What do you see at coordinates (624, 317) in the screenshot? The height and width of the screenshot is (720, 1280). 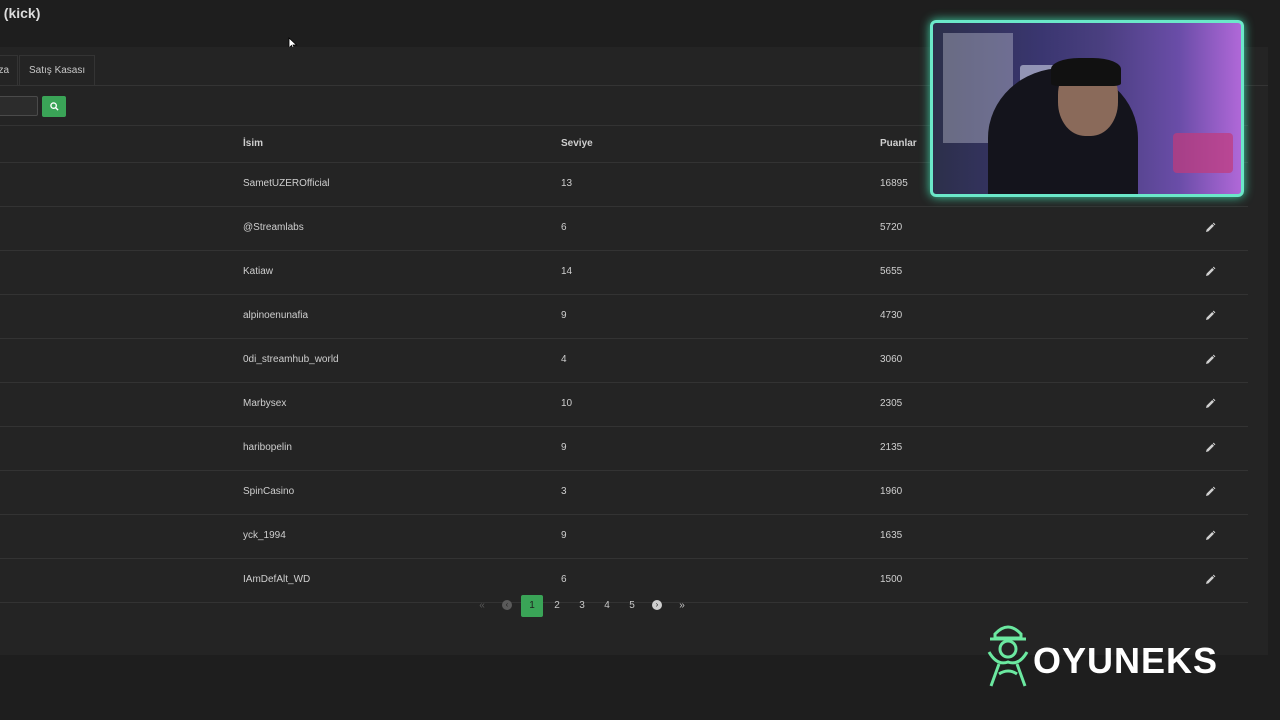 I see `table-row: alpinoenunafia 9 4730` at bounding box center [624, 317].